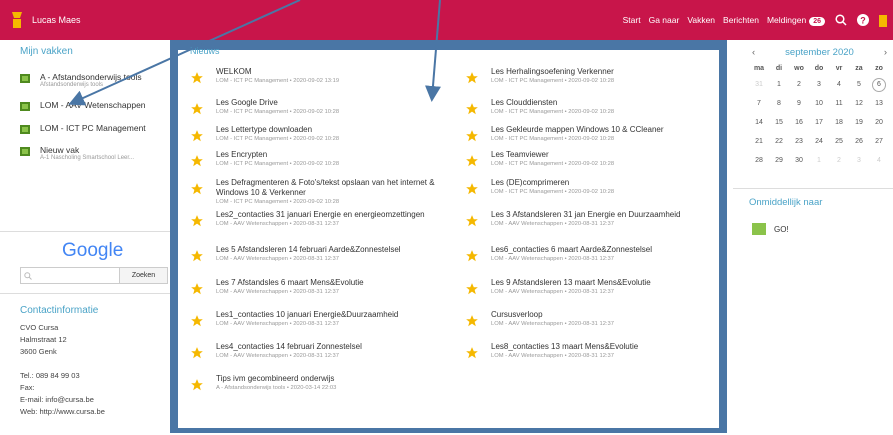 Image resolution: width=893 pixels, height=435 pixels. I want to click on calendar-day: 16, so click(799, 122).